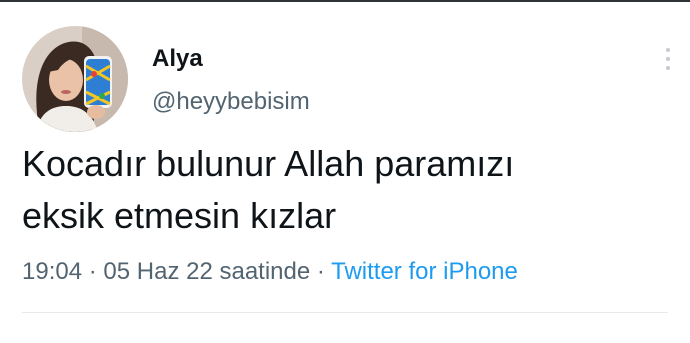 The height and width of the screenshot is (343, 690). Describe the element at coordinates (345, 312) in the screenshot. I see `divider` at that location.